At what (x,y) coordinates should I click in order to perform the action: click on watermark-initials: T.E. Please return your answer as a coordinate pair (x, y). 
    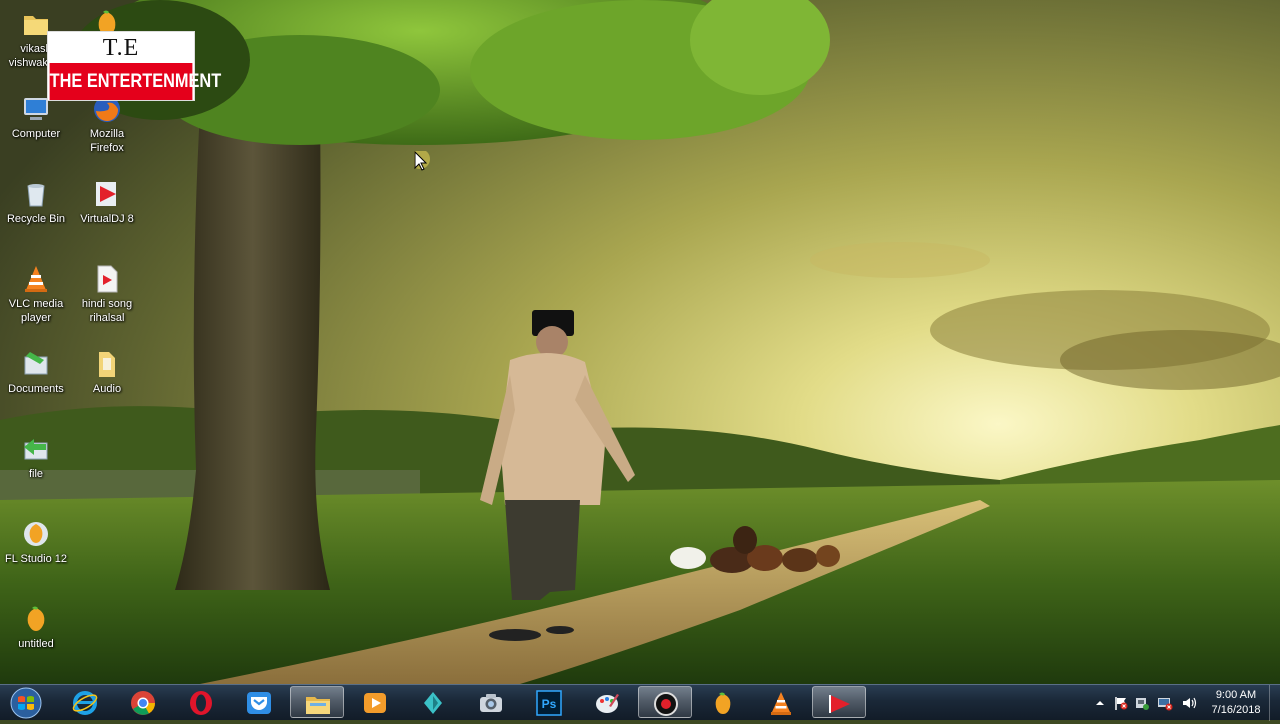
    Looking at the image, I should click on (121, 48).